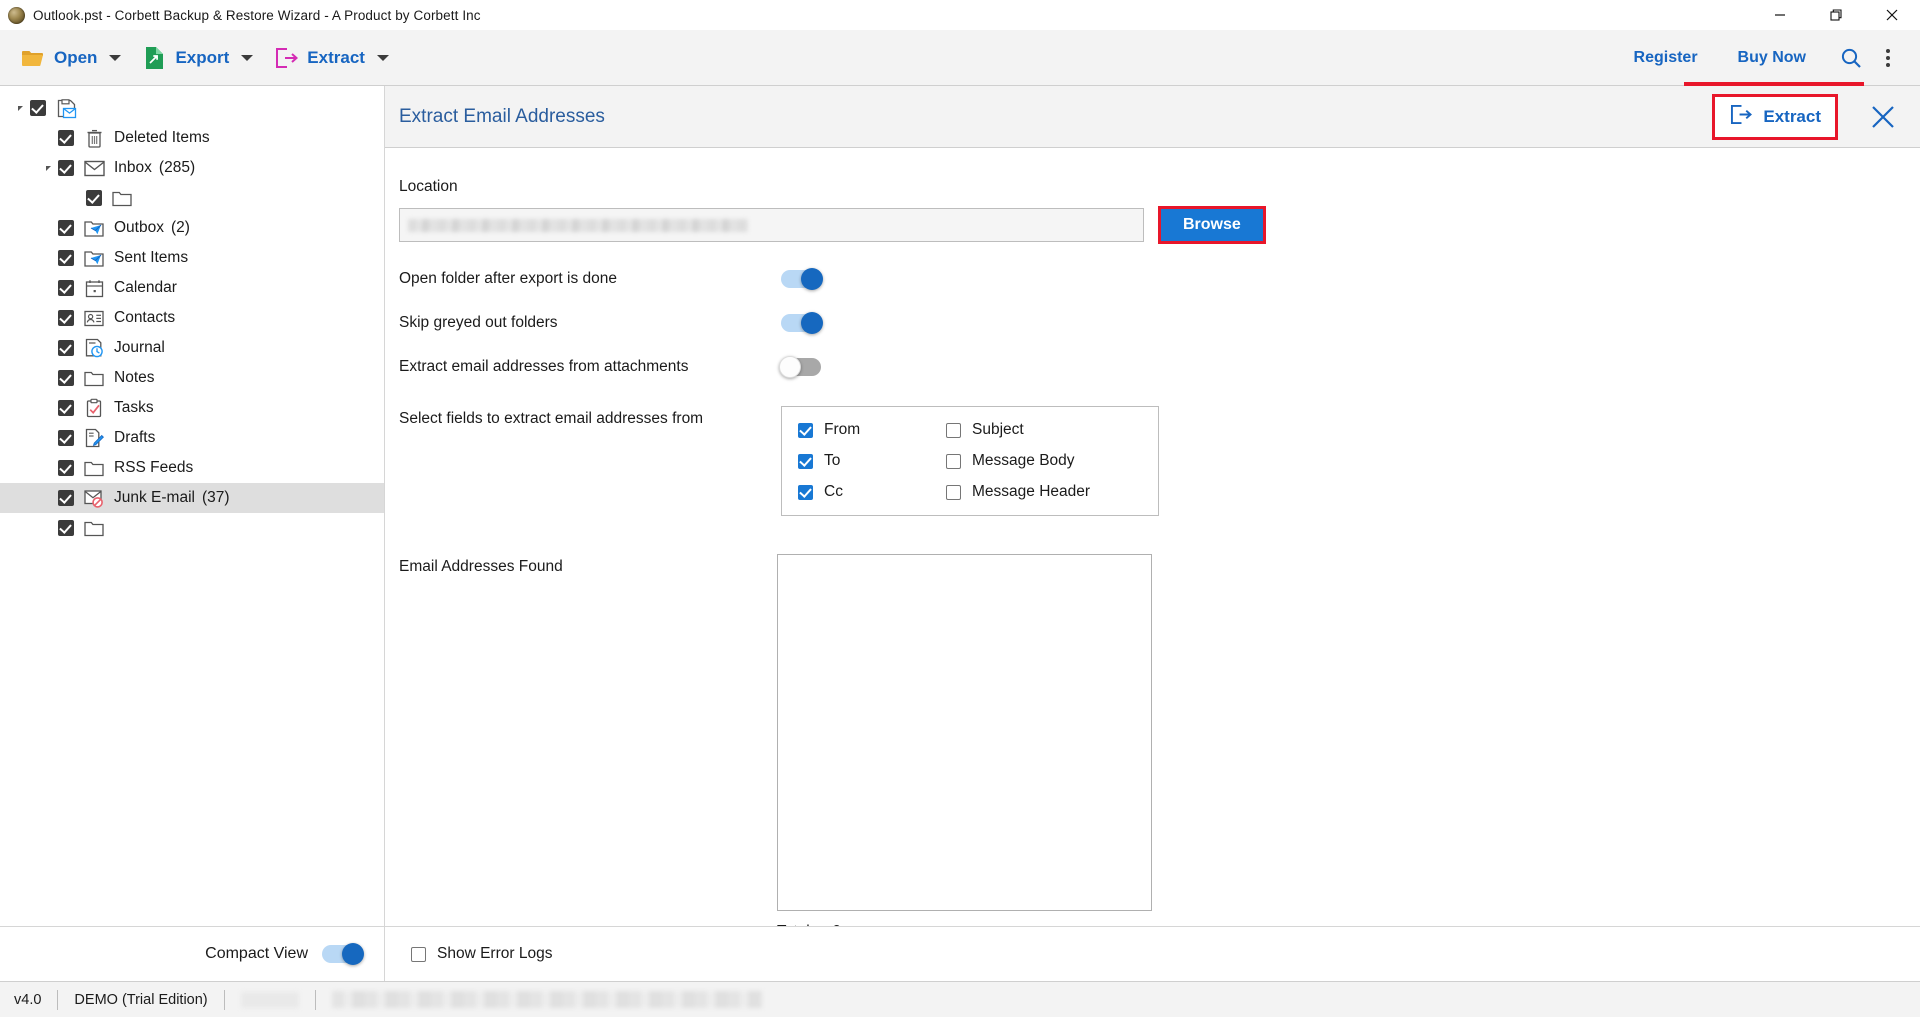 This screenshot has height=1017, width=1920. What do you see at coordinates (192, 498) in the screenshot?
I see `tree-node-junk-e-mail: Junk E-mail (37)` at bounding box center [192, 498].